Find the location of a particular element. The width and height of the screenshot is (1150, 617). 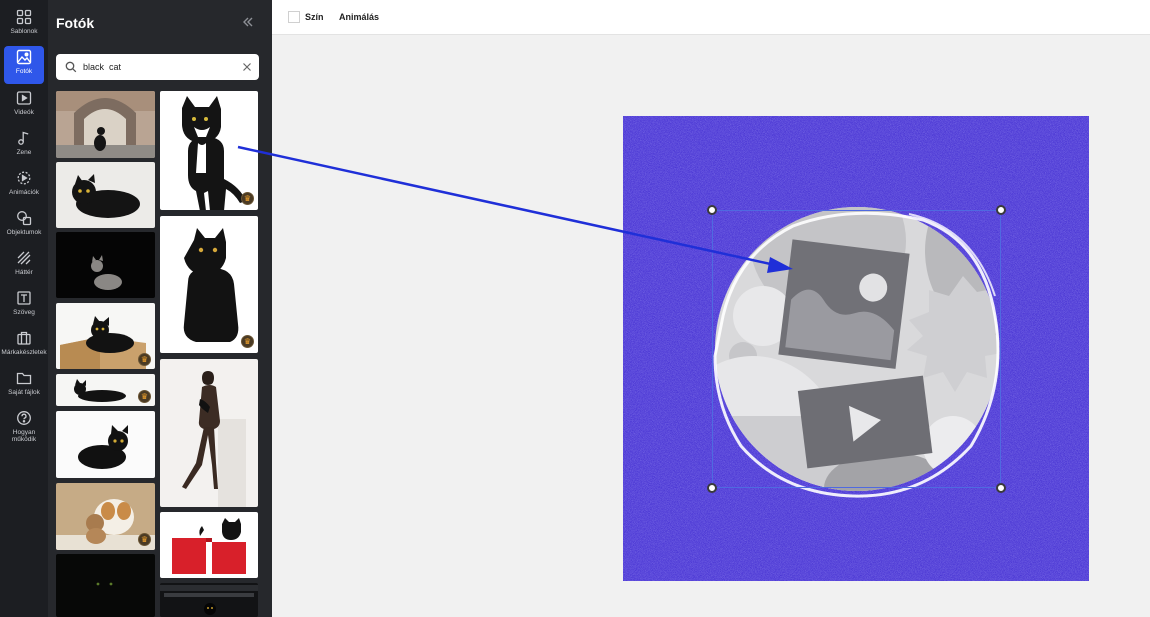

rail-item-videok: Videók is located at coordinates (24, 106).